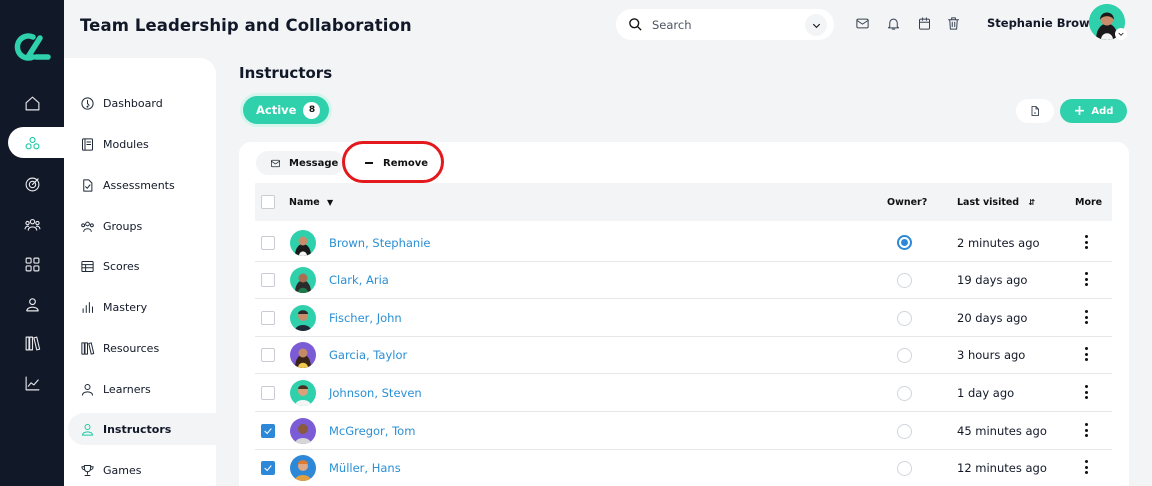 Image resolution: width=1152 pixels, height=486 pixels. I want to click on last-visited-value: 3 hours ago, so click(991, 355).